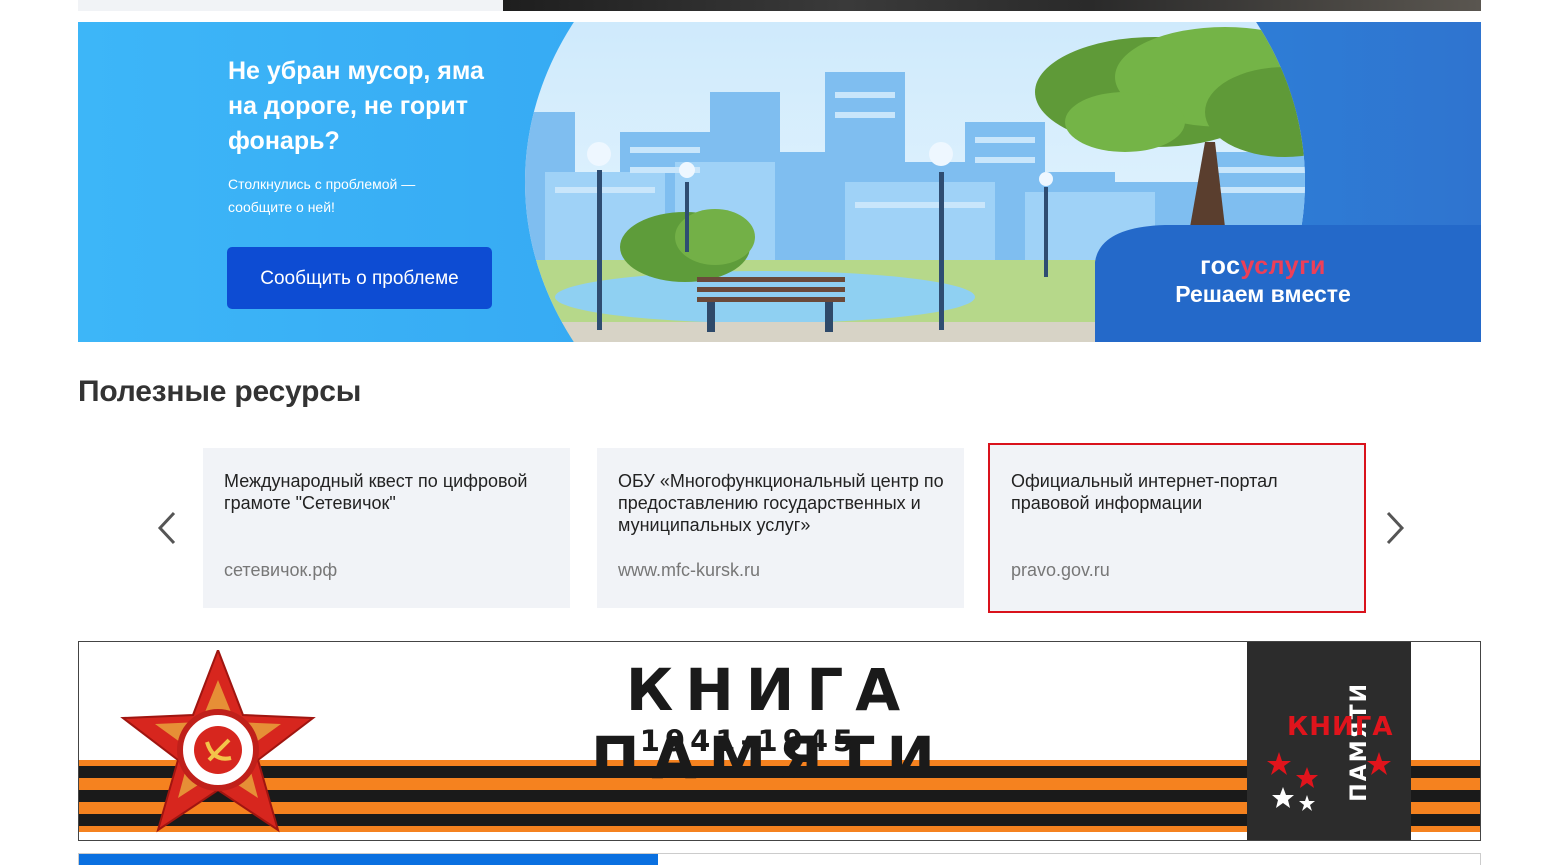 This screenshot has height=865, width=1563. Describe the element at coordinates (281, 570) in the screenshot. I see `resource-card-url: сетевичок.рф` at that location.